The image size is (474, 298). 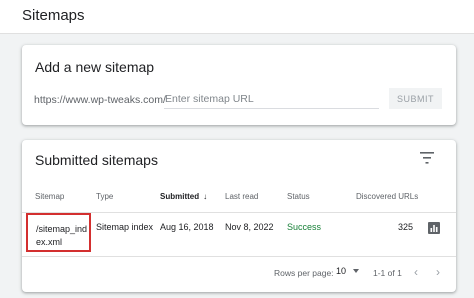 I want to click on column-header-submitted-label: Submitted, so click(x=180, y=196).